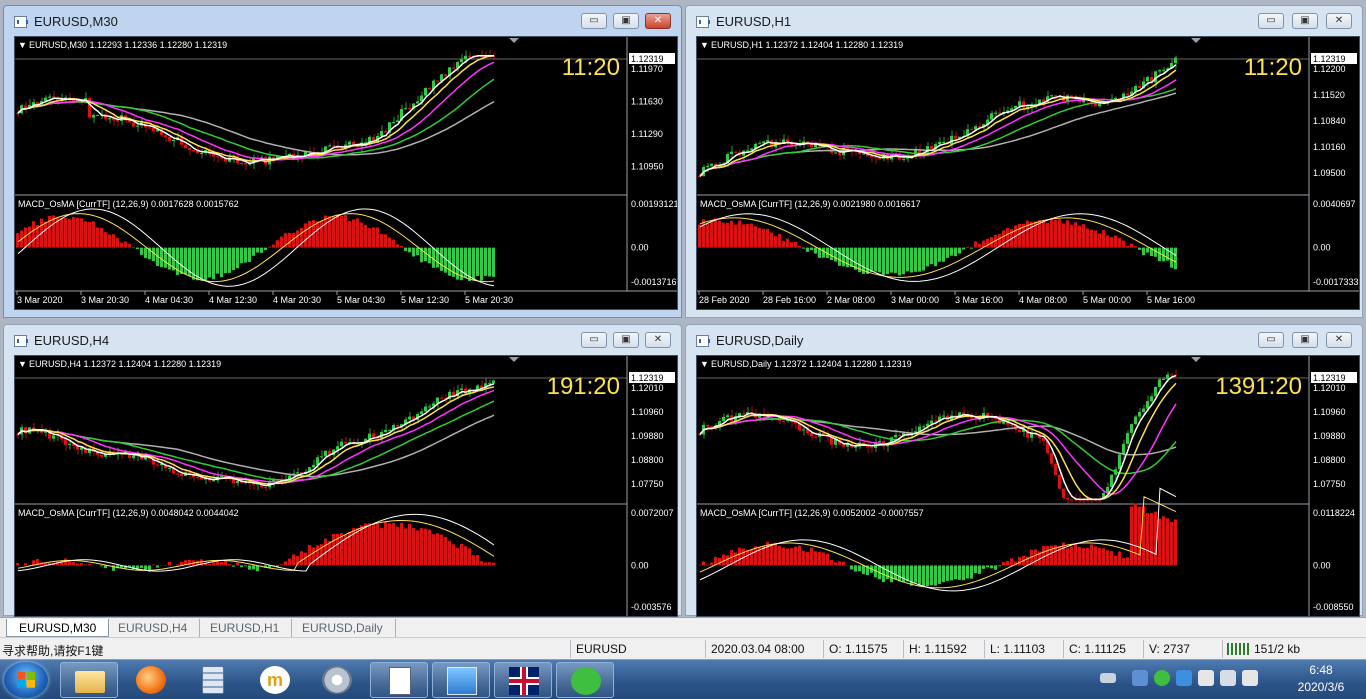  I want to click on window-titlebar: EURUSD,M30 ▭ ▣ ✕, so click(342, 21).